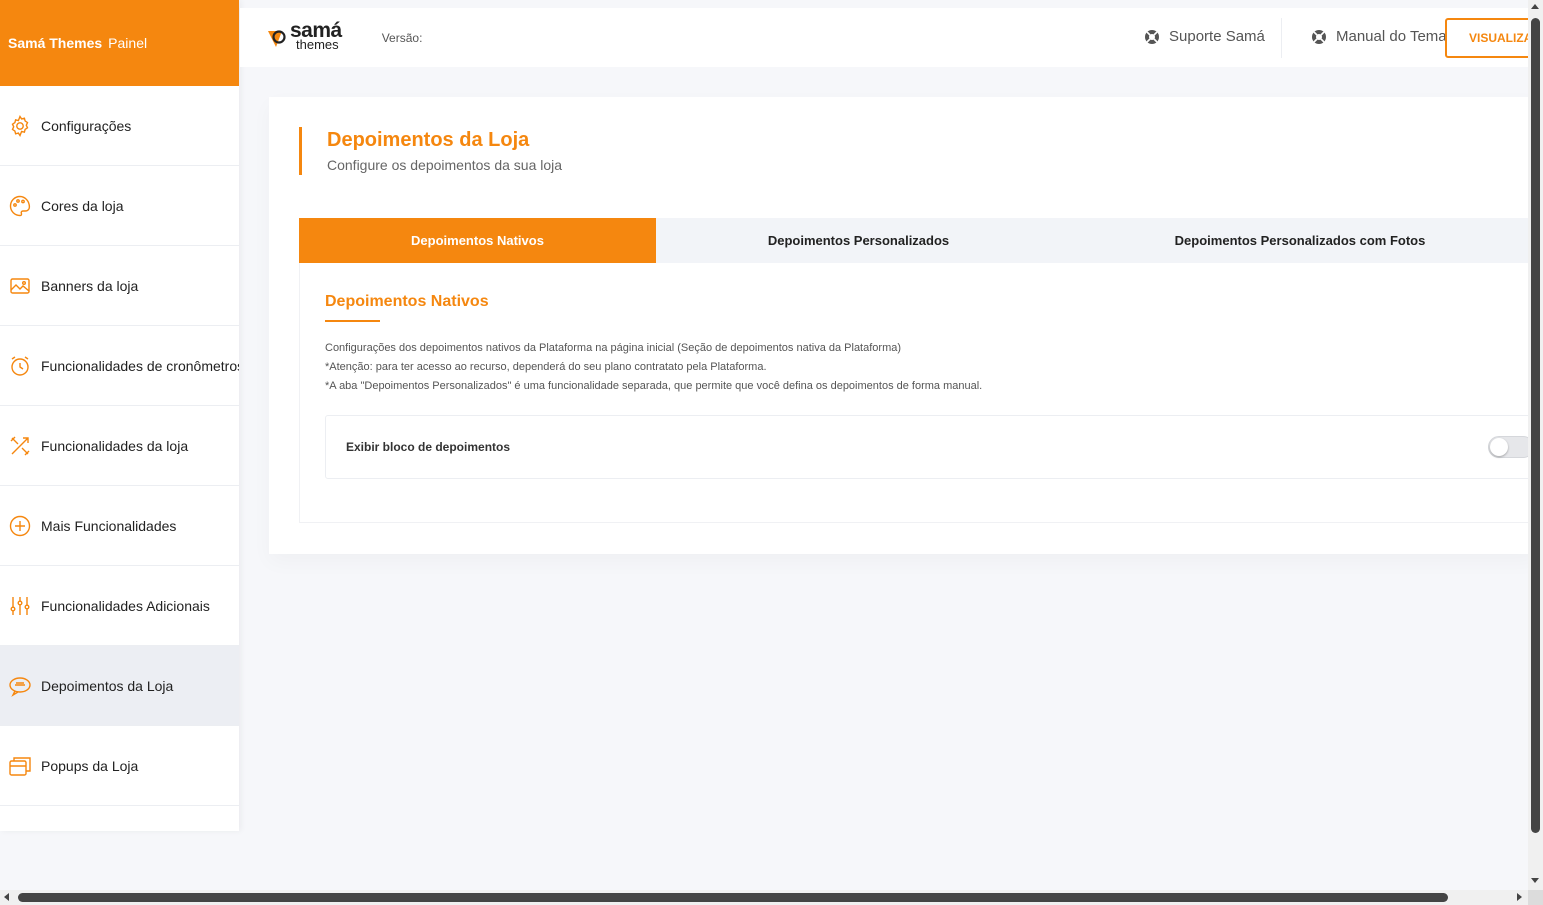  Describe the element at coordinates (1535, 425) in the screenshot. I see `vertical-scroll-thumb` at that location.